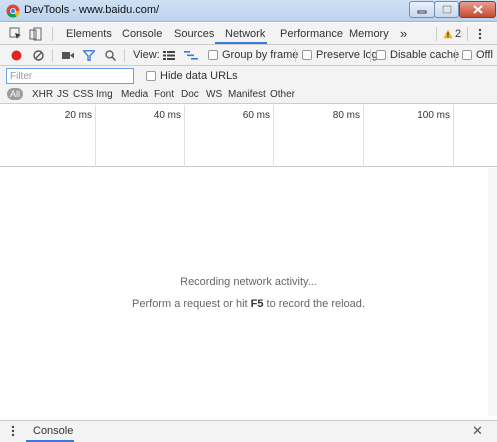 This screenshot has width=497, height=442. I want to click on tab-sources: Sources, so click(194, 34).